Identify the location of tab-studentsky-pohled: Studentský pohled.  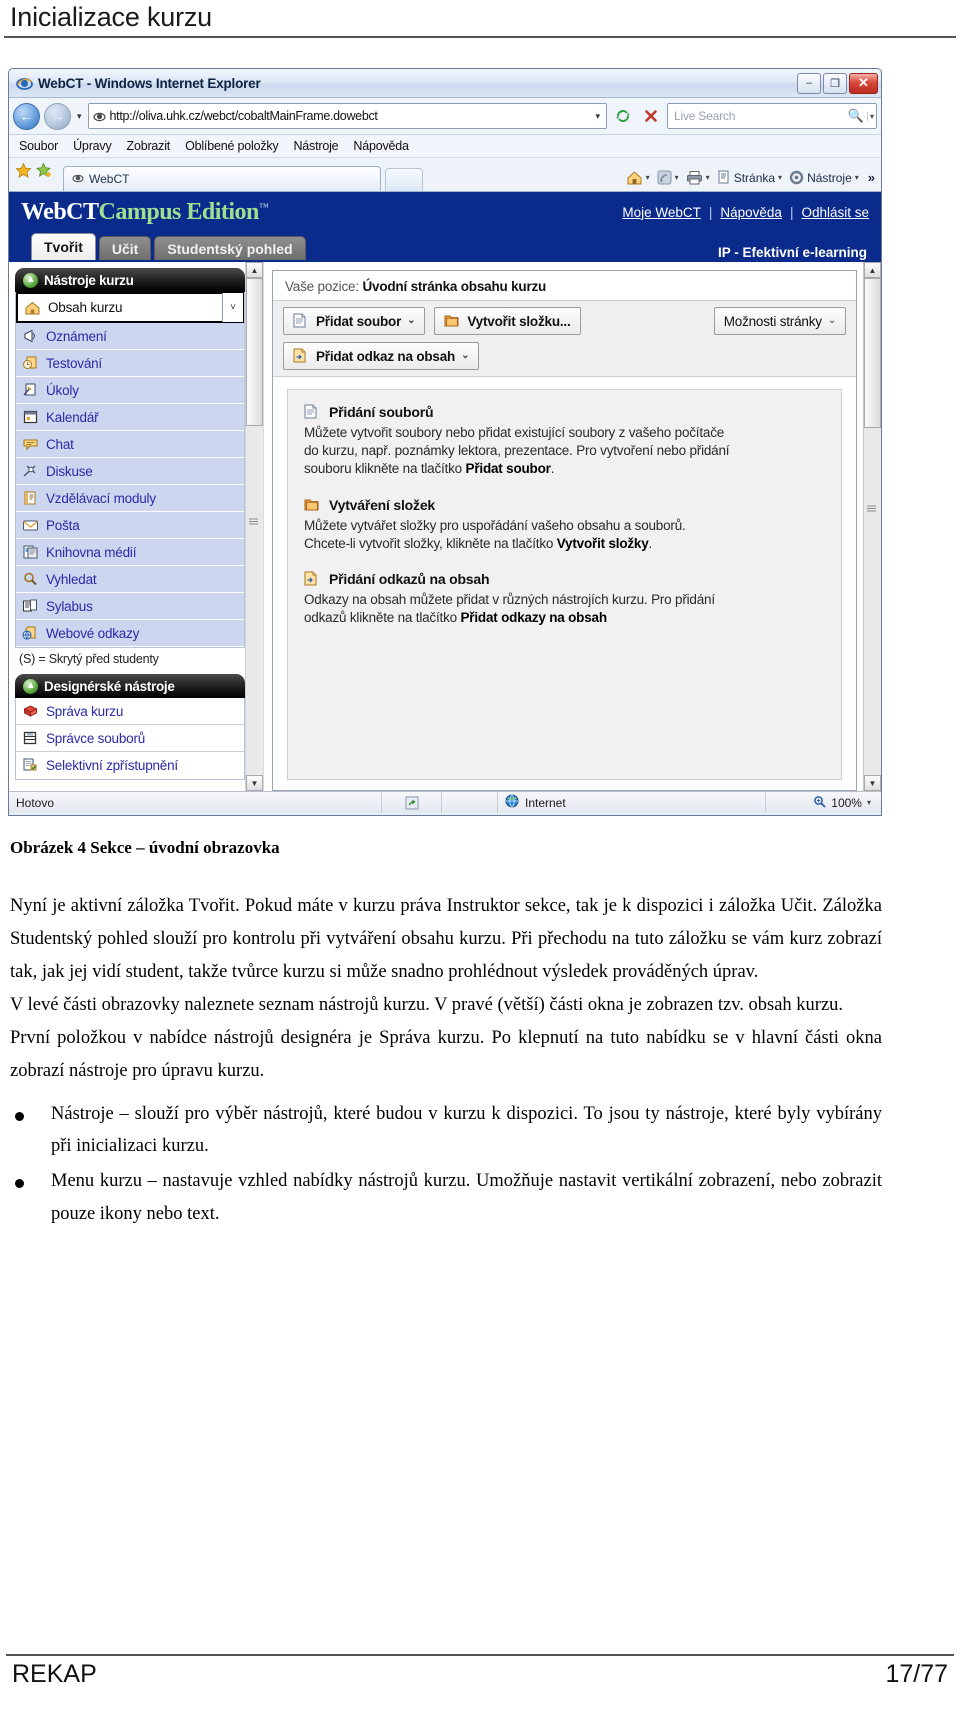
(230, 248).